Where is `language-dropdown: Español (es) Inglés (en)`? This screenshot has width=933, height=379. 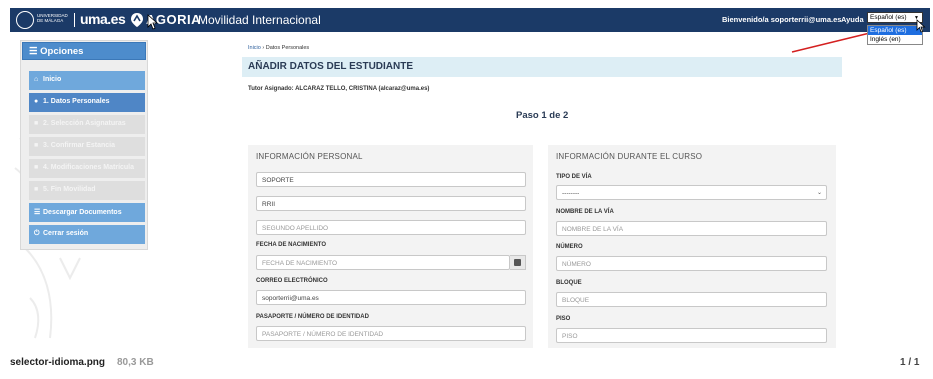
language-dropdown: Español (es) Inglés (en) is located at coordinates (895, 35).